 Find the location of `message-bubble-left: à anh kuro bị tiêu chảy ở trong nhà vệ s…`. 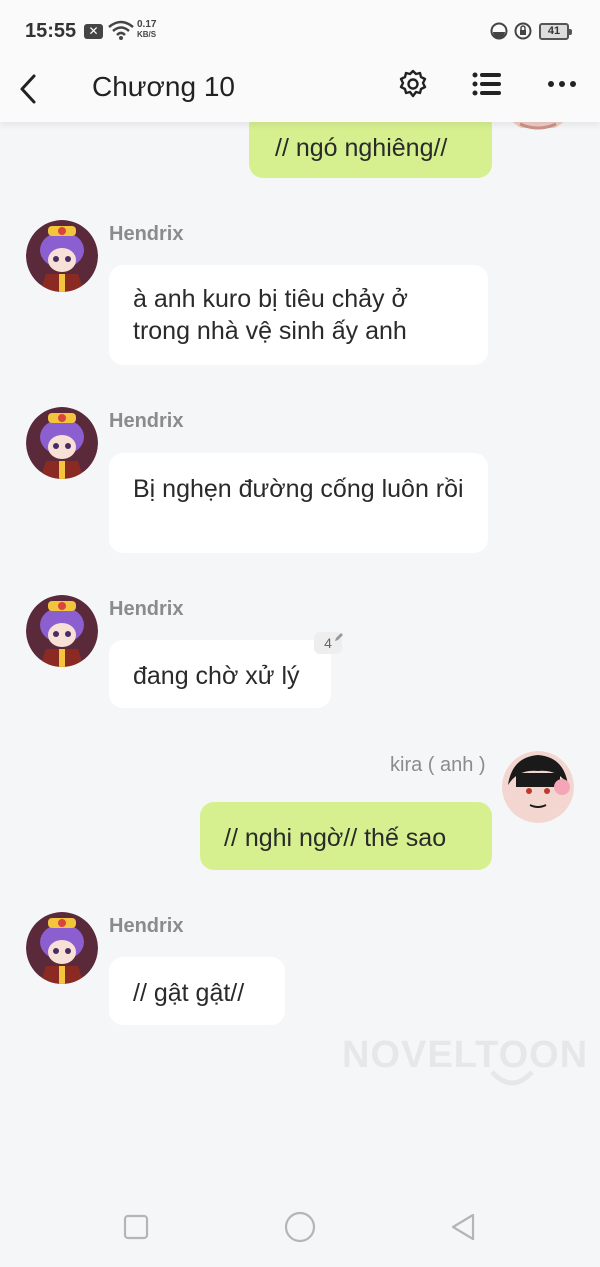

message-bubble-left: à anh kuro bị tiêu chảy ở trong nhà vệ s… is located at coordinates (298, 315).